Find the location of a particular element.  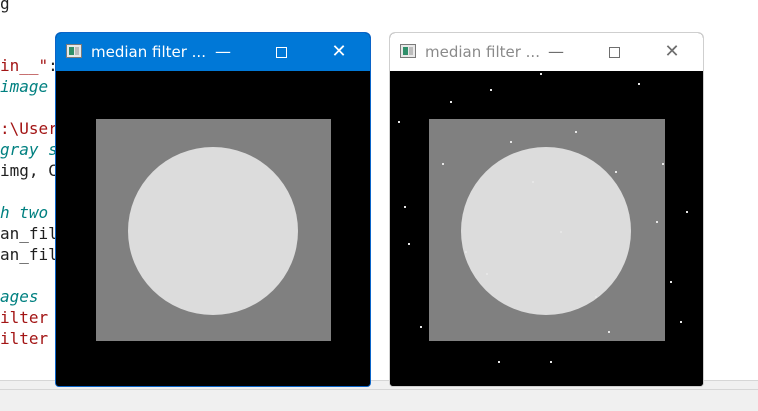

code-line: h two is located at coordinates (24, 212).